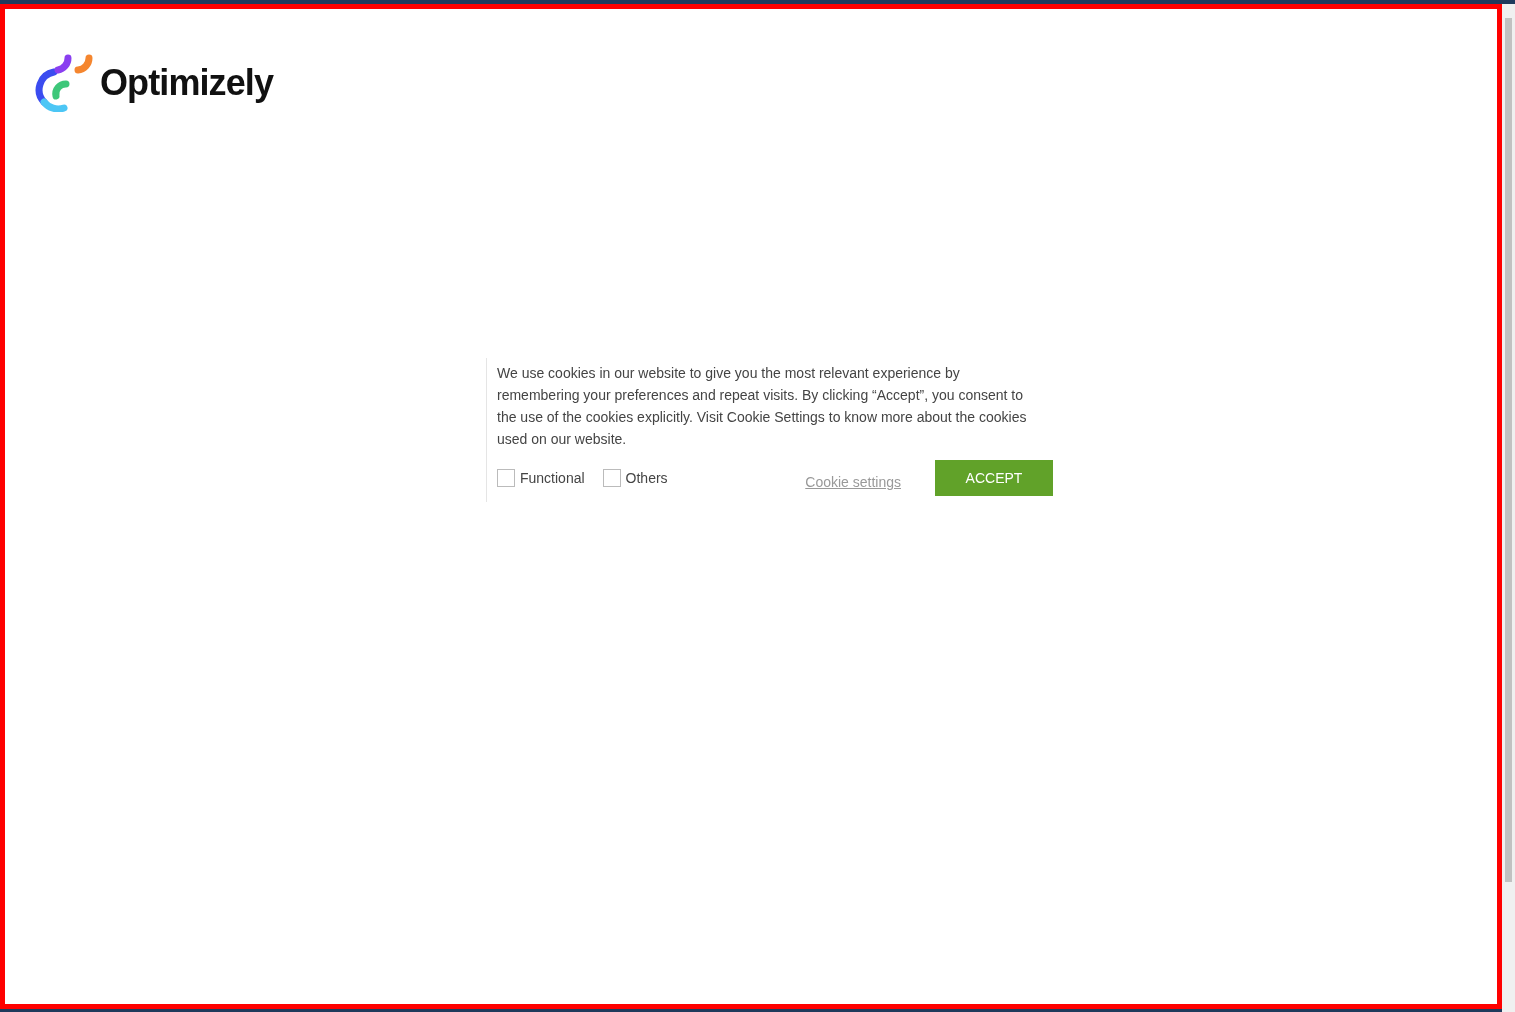  What do you see at coordinates (1508, 508) in the screenshot?
I see `scrollbar` at bounding box center [1508, 508].